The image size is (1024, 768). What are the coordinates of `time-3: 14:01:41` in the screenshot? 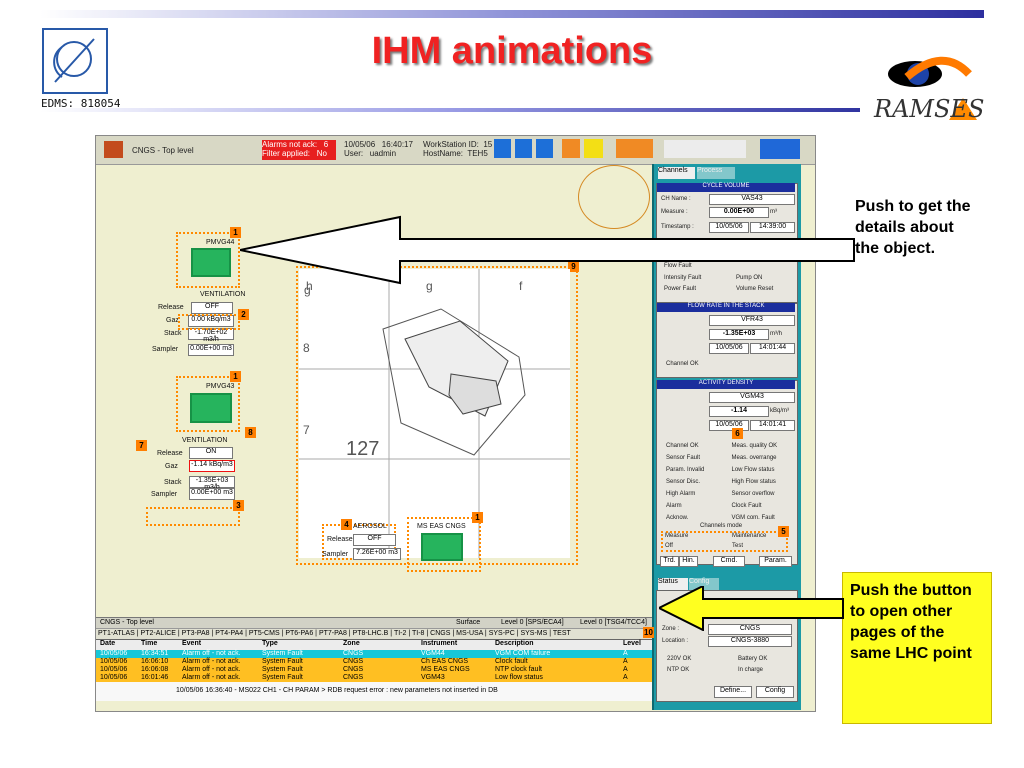 It's located at (772, 425).